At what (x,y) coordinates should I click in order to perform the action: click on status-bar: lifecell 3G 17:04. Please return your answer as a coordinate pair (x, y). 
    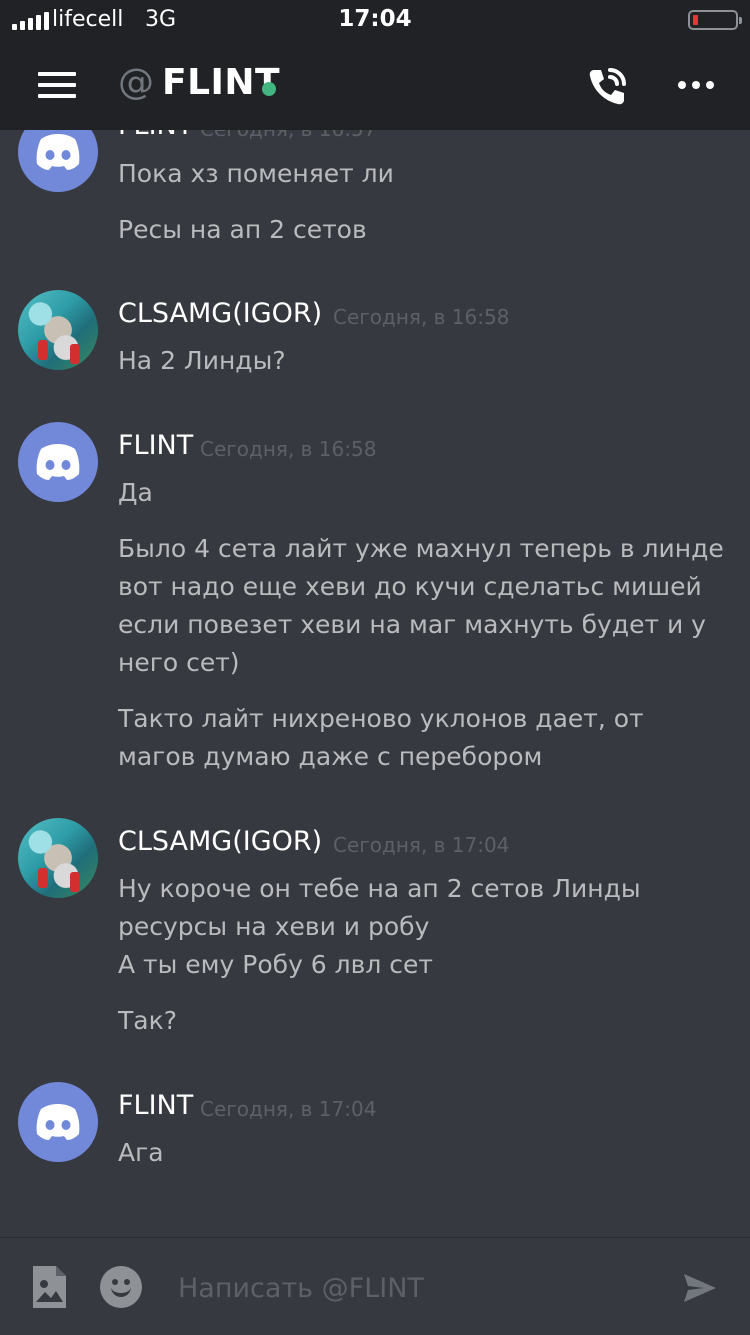
    Looking at the image, I should click on (375, 20).